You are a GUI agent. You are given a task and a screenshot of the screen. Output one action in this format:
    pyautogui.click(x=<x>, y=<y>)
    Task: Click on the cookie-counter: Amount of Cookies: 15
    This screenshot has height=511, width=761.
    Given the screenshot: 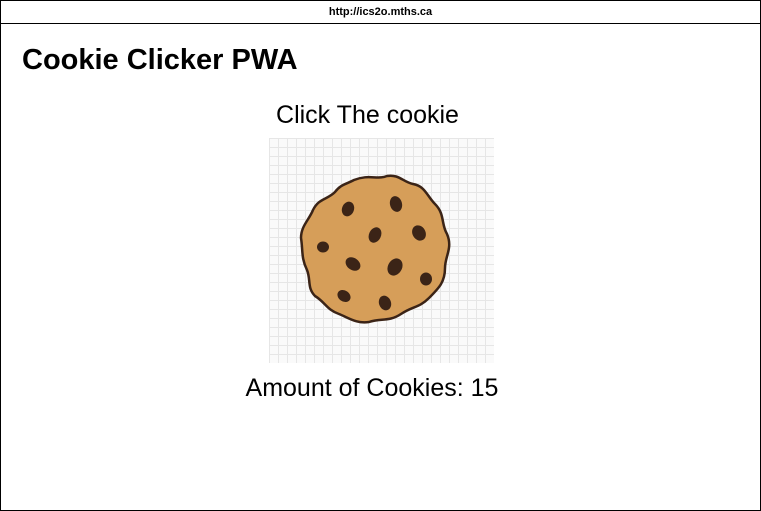 What is the action you would take?
    pyautogui.click(x=372, y=388)
    